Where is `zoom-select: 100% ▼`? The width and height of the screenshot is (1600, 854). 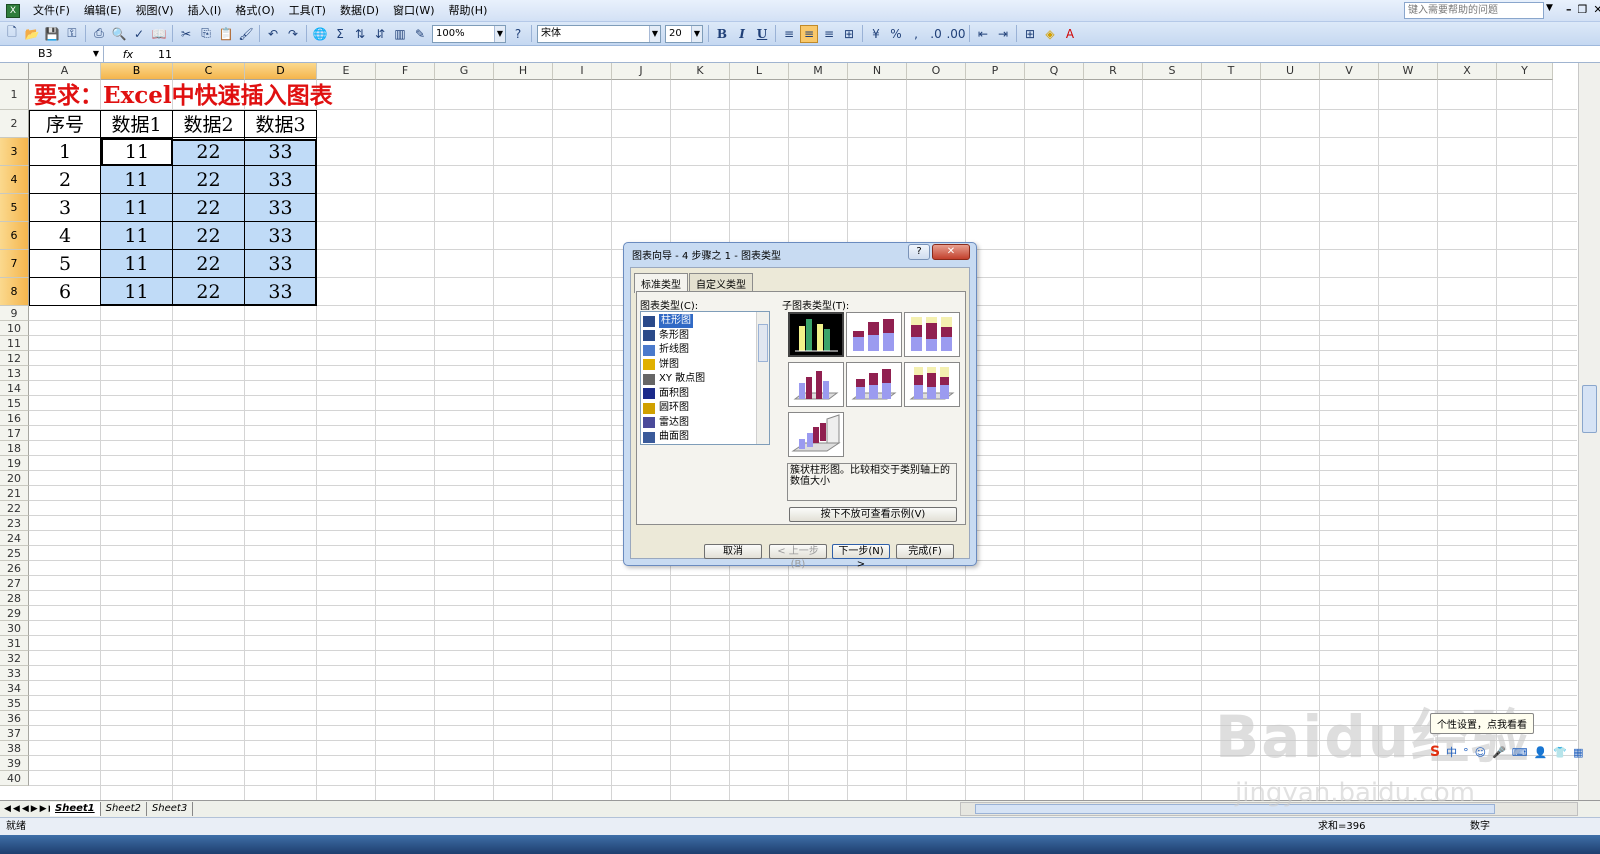 zoom-select: 100% ▼ is located at coordinates (469, 33).